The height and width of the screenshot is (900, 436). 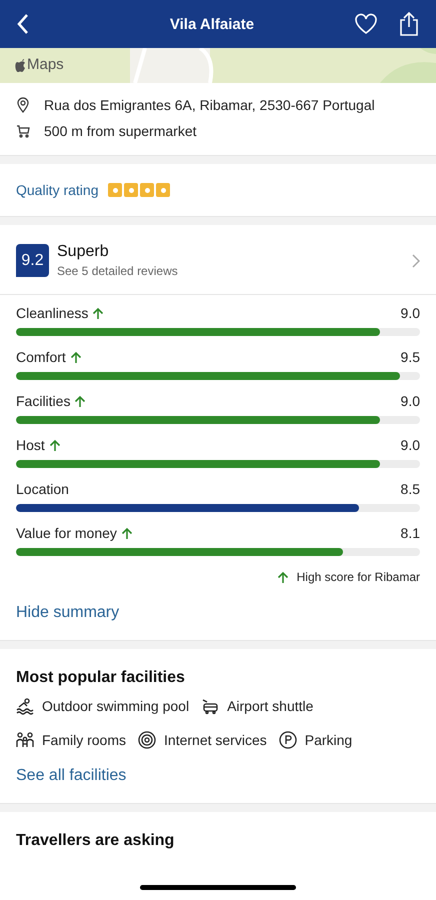 What do you see at coordinates (416, 261) in the screenshot?
I see `chevron-icon` at bounding box center [416, 261].